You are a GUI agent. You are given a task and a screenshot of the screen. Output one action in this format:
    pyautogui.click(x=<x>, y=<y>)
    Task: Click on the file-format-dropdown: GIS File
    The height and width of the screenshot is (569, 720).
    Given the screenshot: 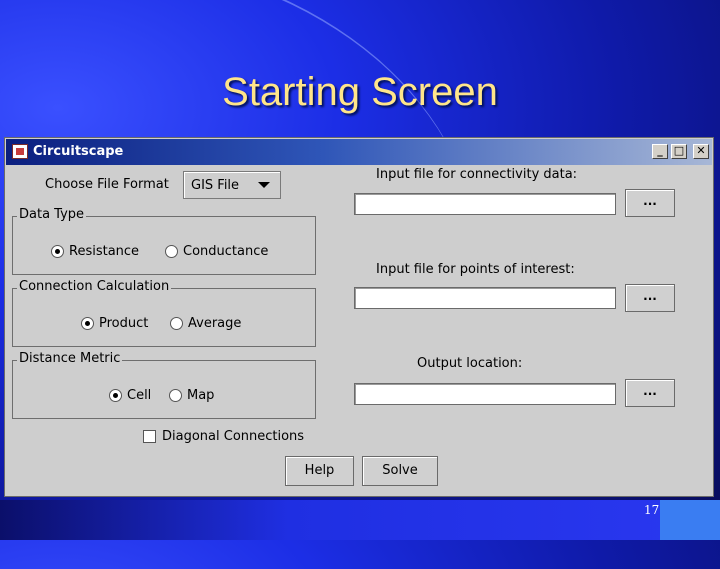 What is the action you would take?
    pyautogui.click(x=232, y=185)
    